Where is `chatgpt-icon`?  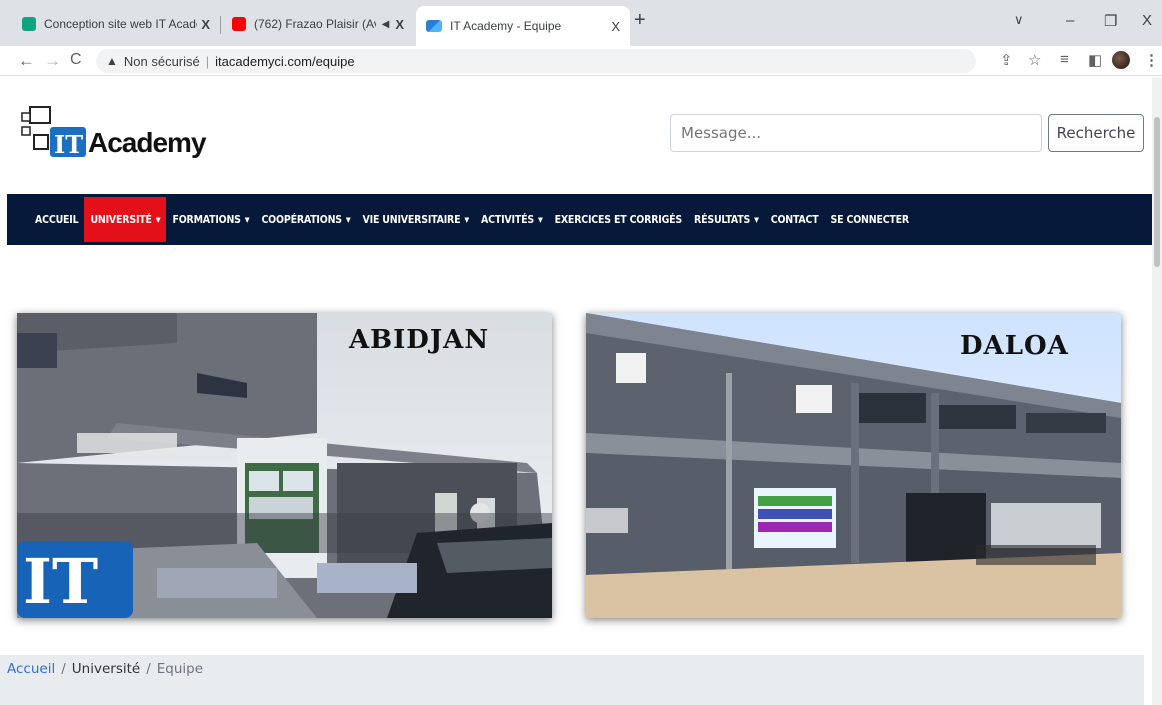 chatgpt-icon is located at coordinates (29, 24).